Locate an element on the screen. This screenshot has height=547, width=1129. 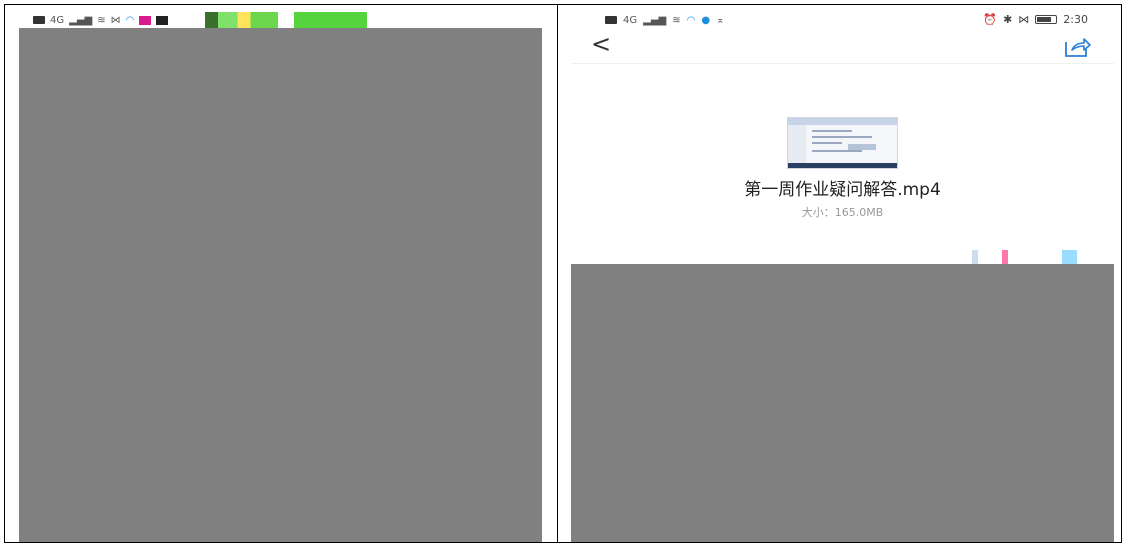
back-button: < is located at coordinates (601, 44).